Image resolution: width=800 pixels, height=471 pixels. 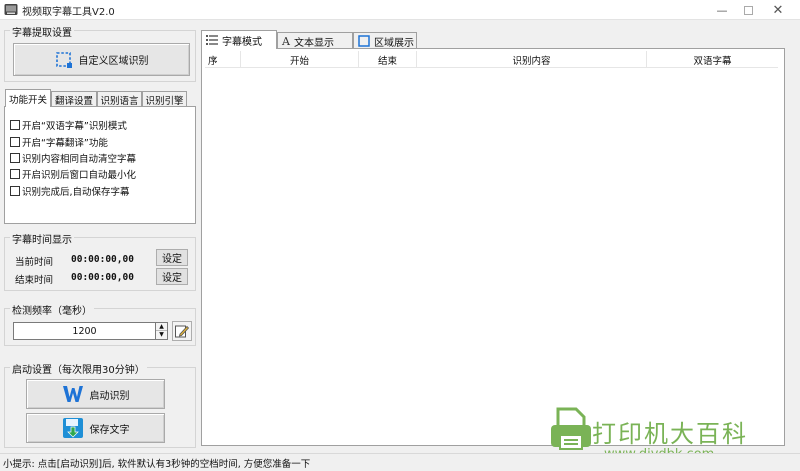 I want to click on app-icon, so click(x=11, y=9).